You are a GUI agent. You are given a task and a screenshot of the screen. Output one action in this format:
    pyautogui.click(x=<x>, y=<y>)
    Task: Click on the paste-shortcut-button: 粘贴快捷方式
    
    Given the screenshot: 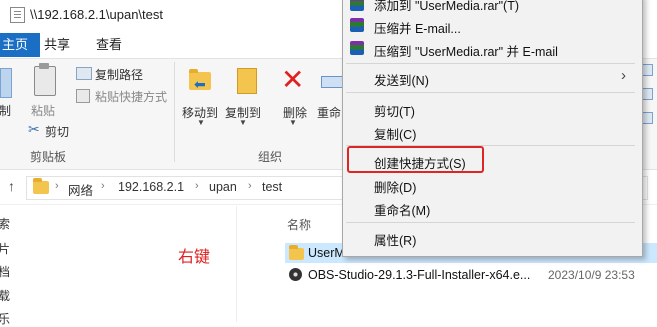 What is the action you would take?
    pyautogui.click(x=131, y=96)
    